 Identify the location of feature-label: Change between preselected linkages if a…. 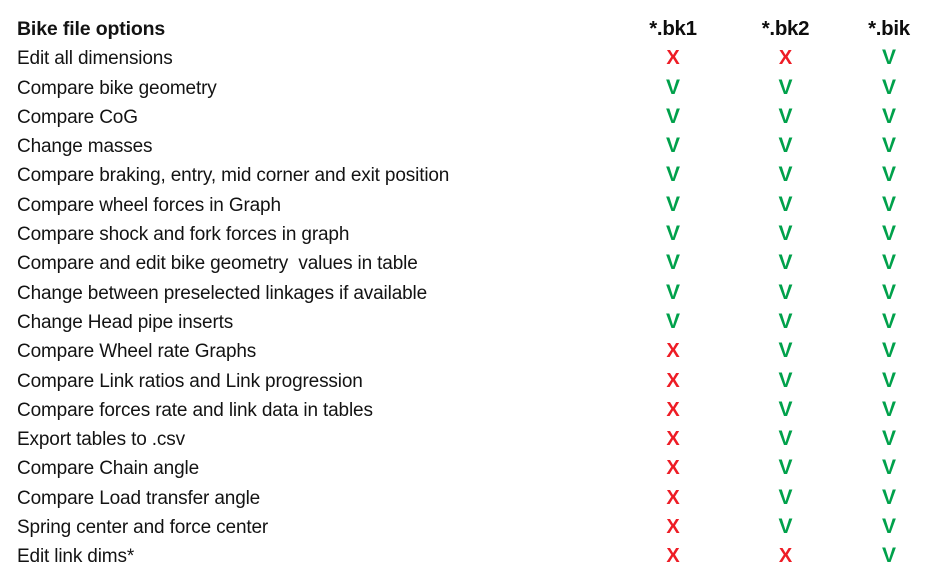
(222, 293).